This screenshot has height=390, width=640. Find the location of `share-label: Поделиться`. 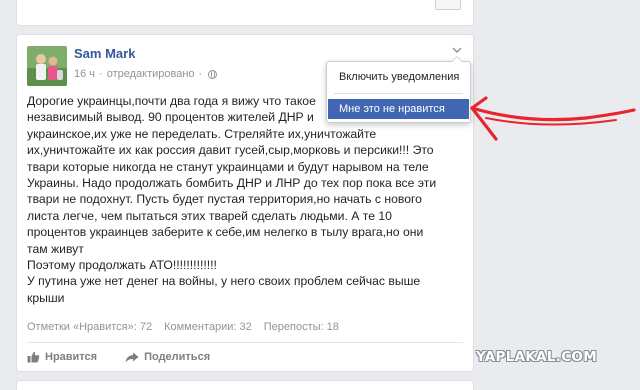

share-label: Поделиться is located at coordinates (177, 357).